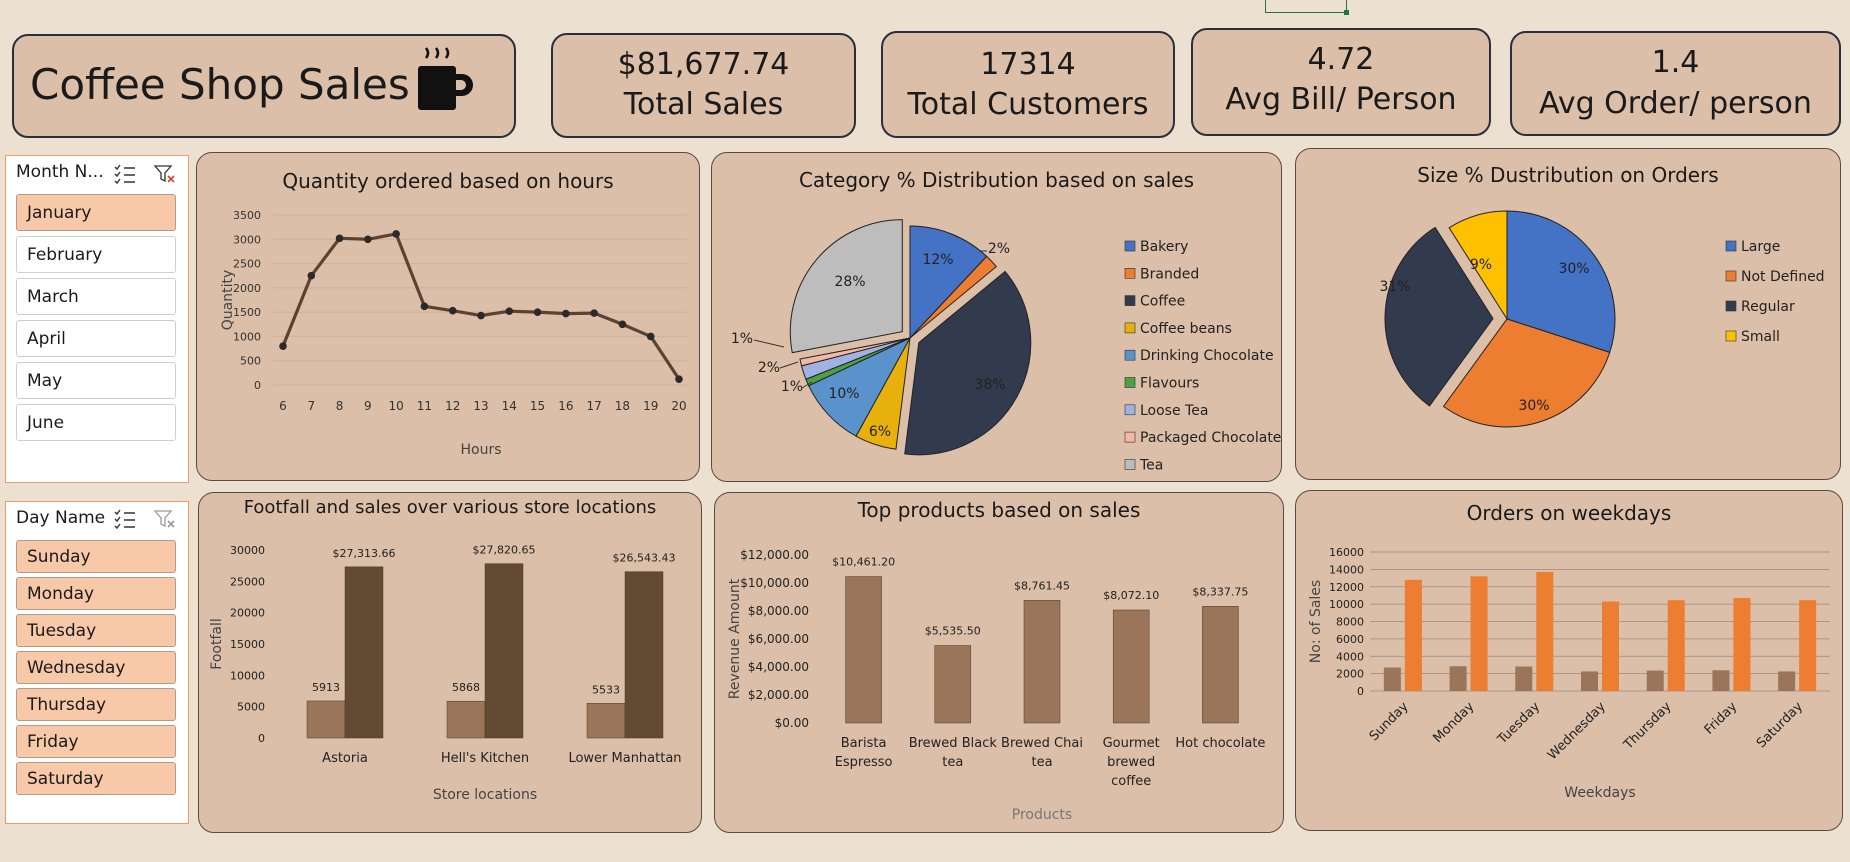 This screenshot has height=862, width=1850. I want to click on x-tick-label: coffee, so click(1131, 781).